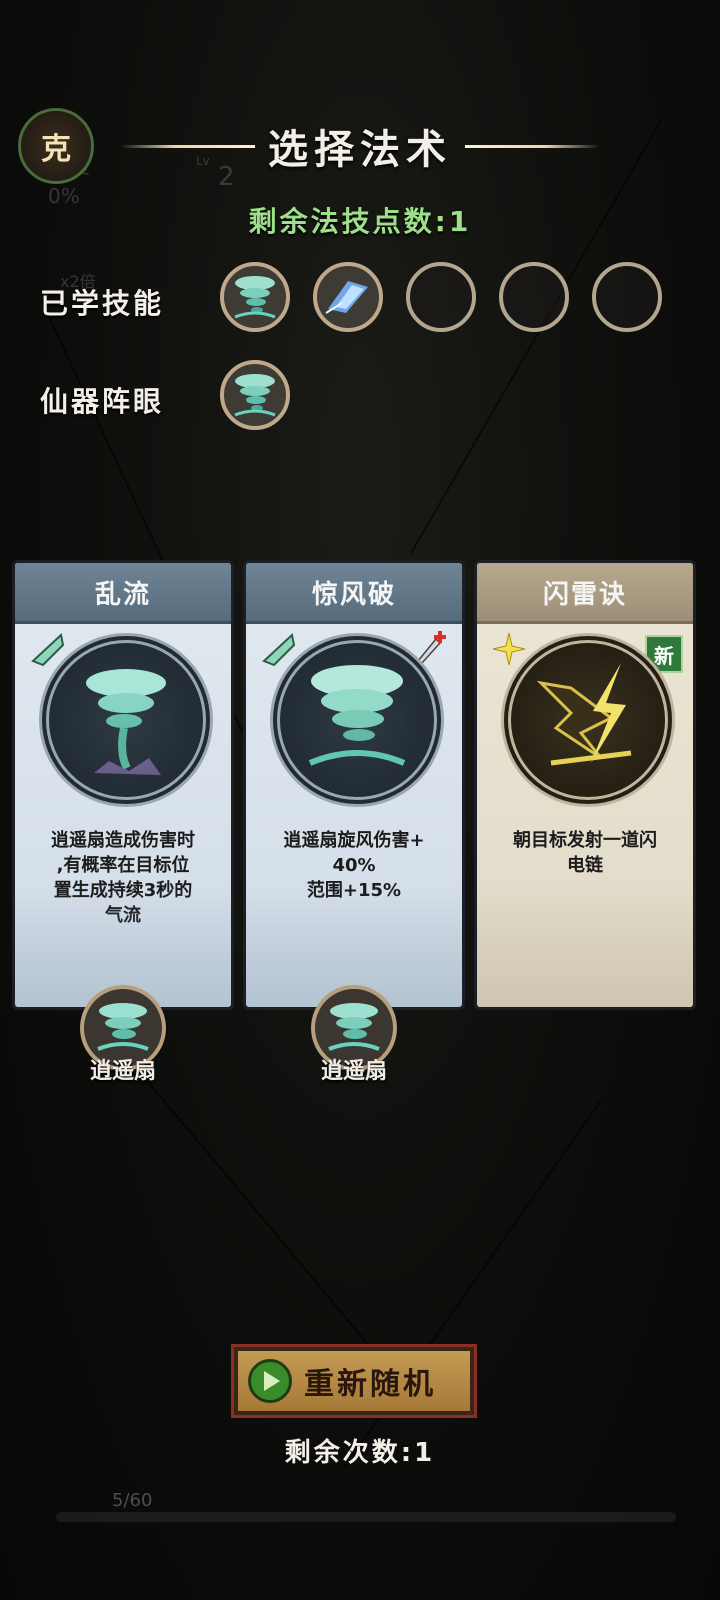 The width and height of the screenshot is (720, 1600). What do you see at coordinates (123, 593) in the screenshot?
I see `card-title: 乱流` at bounding box center [123, 593].